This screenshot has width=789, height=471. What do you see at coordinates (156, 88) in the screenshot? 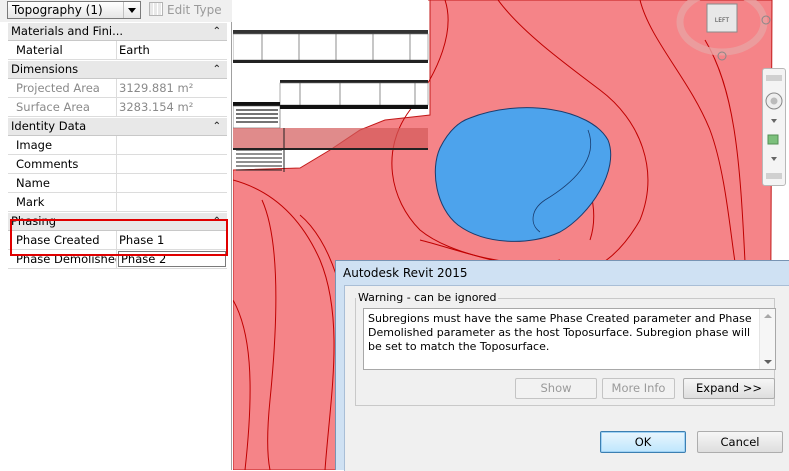
I see `property-value-projected-area: 3129.881 m²` at bounding box center [156, 88].